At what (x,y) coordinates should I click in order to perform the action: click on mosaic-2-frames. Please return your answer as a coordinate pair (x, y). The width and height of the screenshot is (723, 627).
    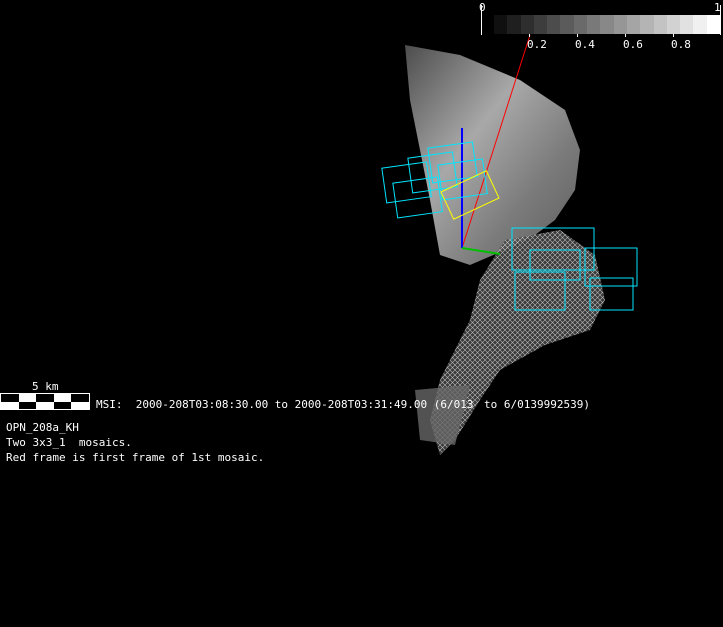
    Looking at the image, I should click on (574, 269).